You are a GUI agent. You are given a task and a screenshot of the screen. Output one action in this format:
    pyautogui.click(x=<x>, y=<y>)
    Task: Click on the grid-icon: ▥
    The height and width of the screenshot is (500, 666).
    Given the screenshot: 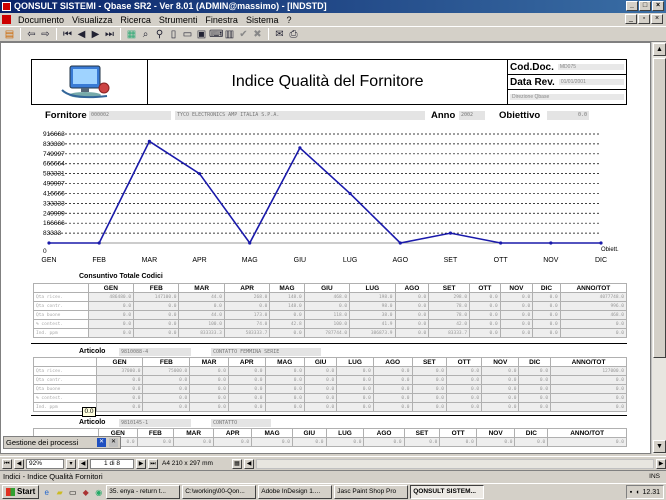 What is the action you would take?
    pyautogui.click(x=229, y=34)
    